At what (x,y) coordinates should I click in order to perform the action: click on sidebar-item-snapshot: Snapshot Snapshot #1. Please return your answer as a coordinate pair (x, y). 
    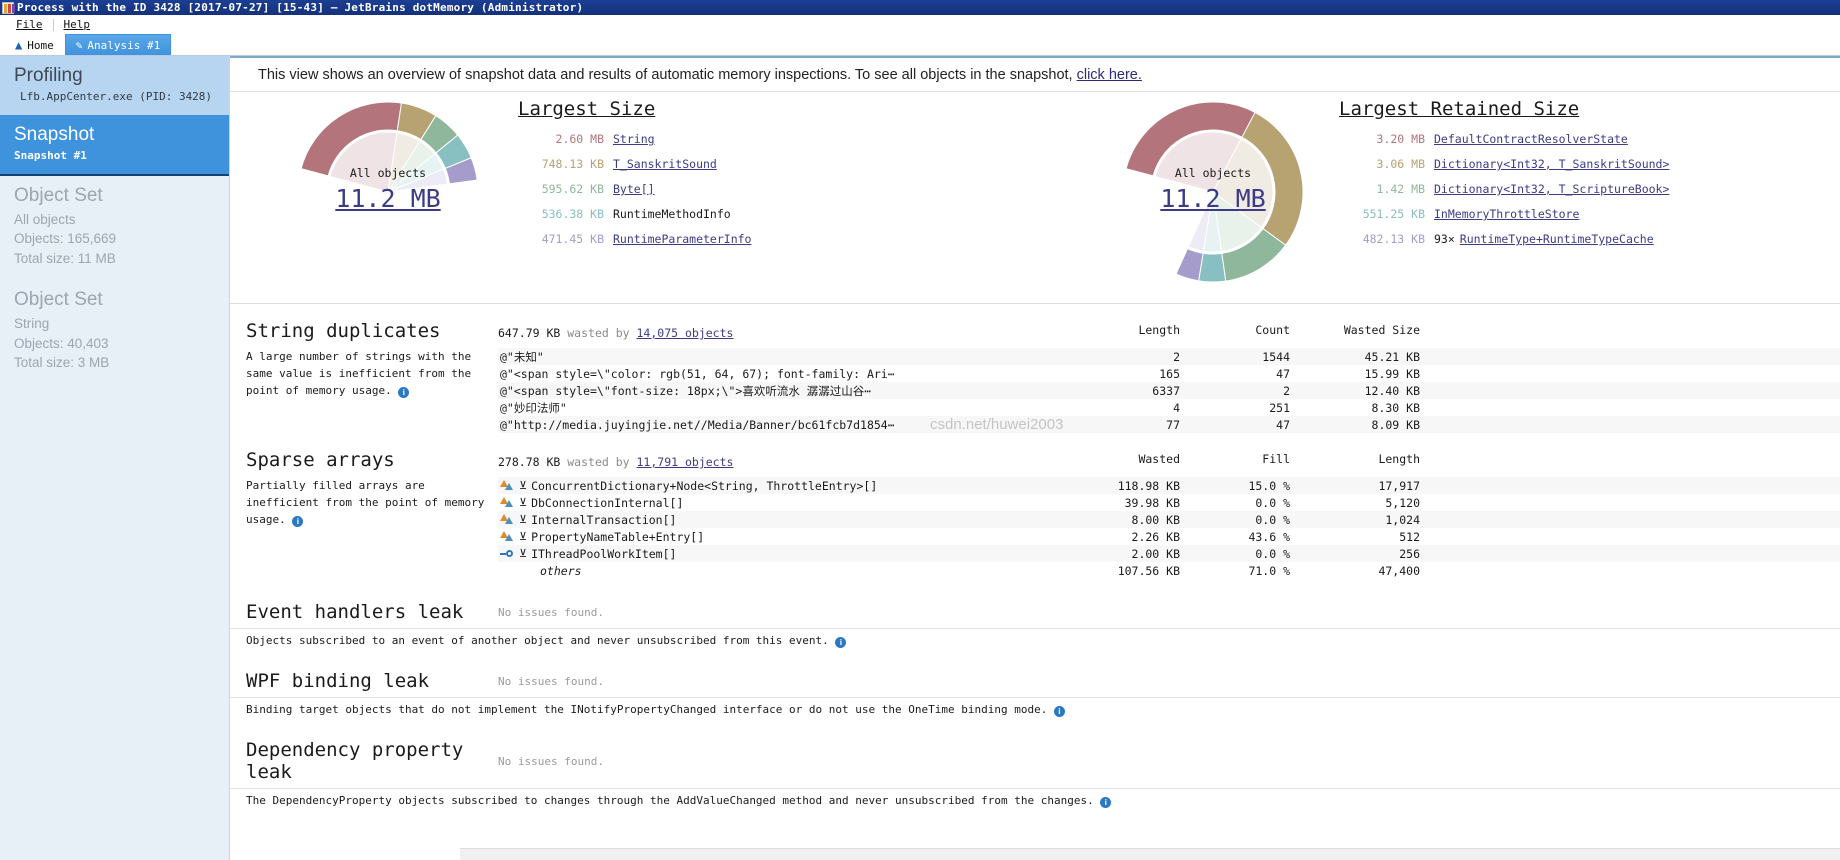
    Looking at the image, I should click on (114, 145).